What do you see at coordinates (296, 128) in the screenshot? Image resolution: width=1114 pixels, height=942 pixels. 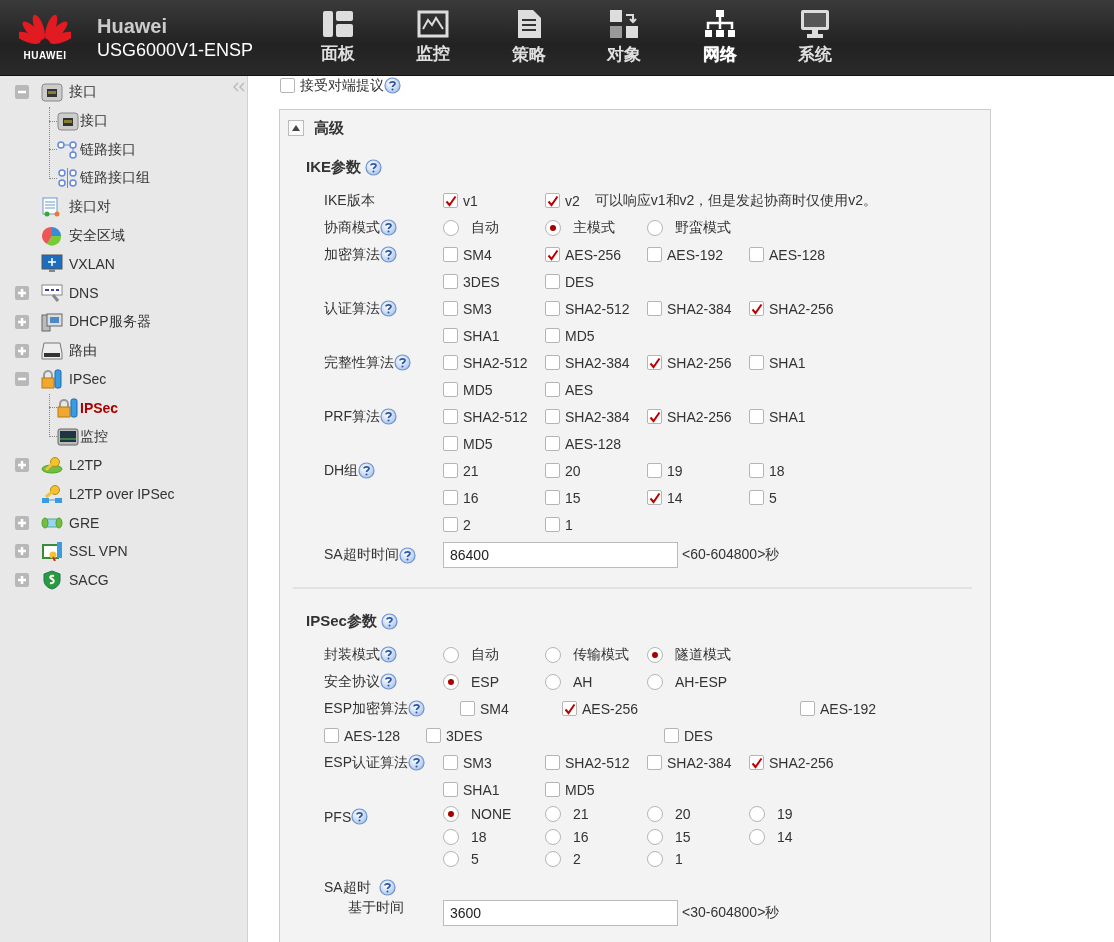 I see `collapse-button` at bounding box center [296, 128].